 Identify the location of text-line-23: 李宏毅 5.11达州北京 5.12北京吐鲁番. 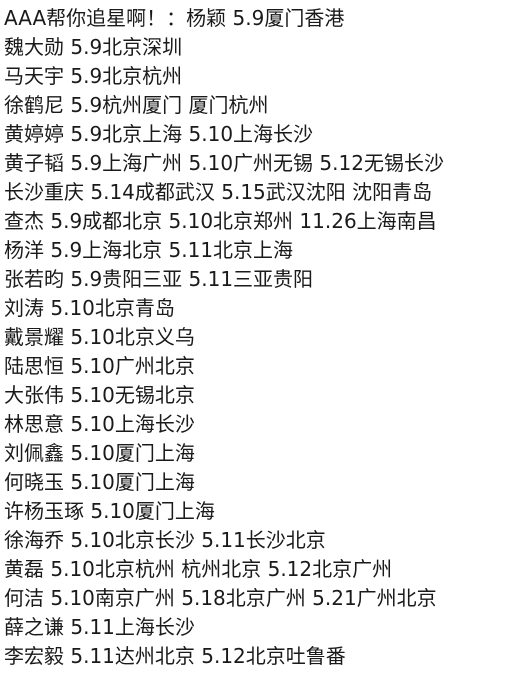
(175, 656).